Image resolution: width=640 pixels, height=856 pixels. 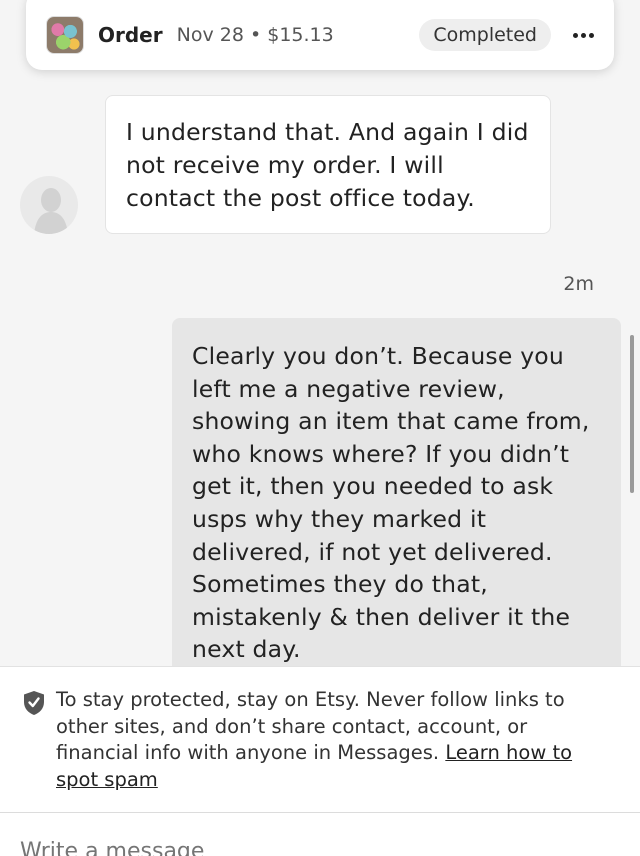 What do you see at coordinates (578, 284) in the screenshot?
I see `message-timestamp: 2m` at bounding box center [578, 284].